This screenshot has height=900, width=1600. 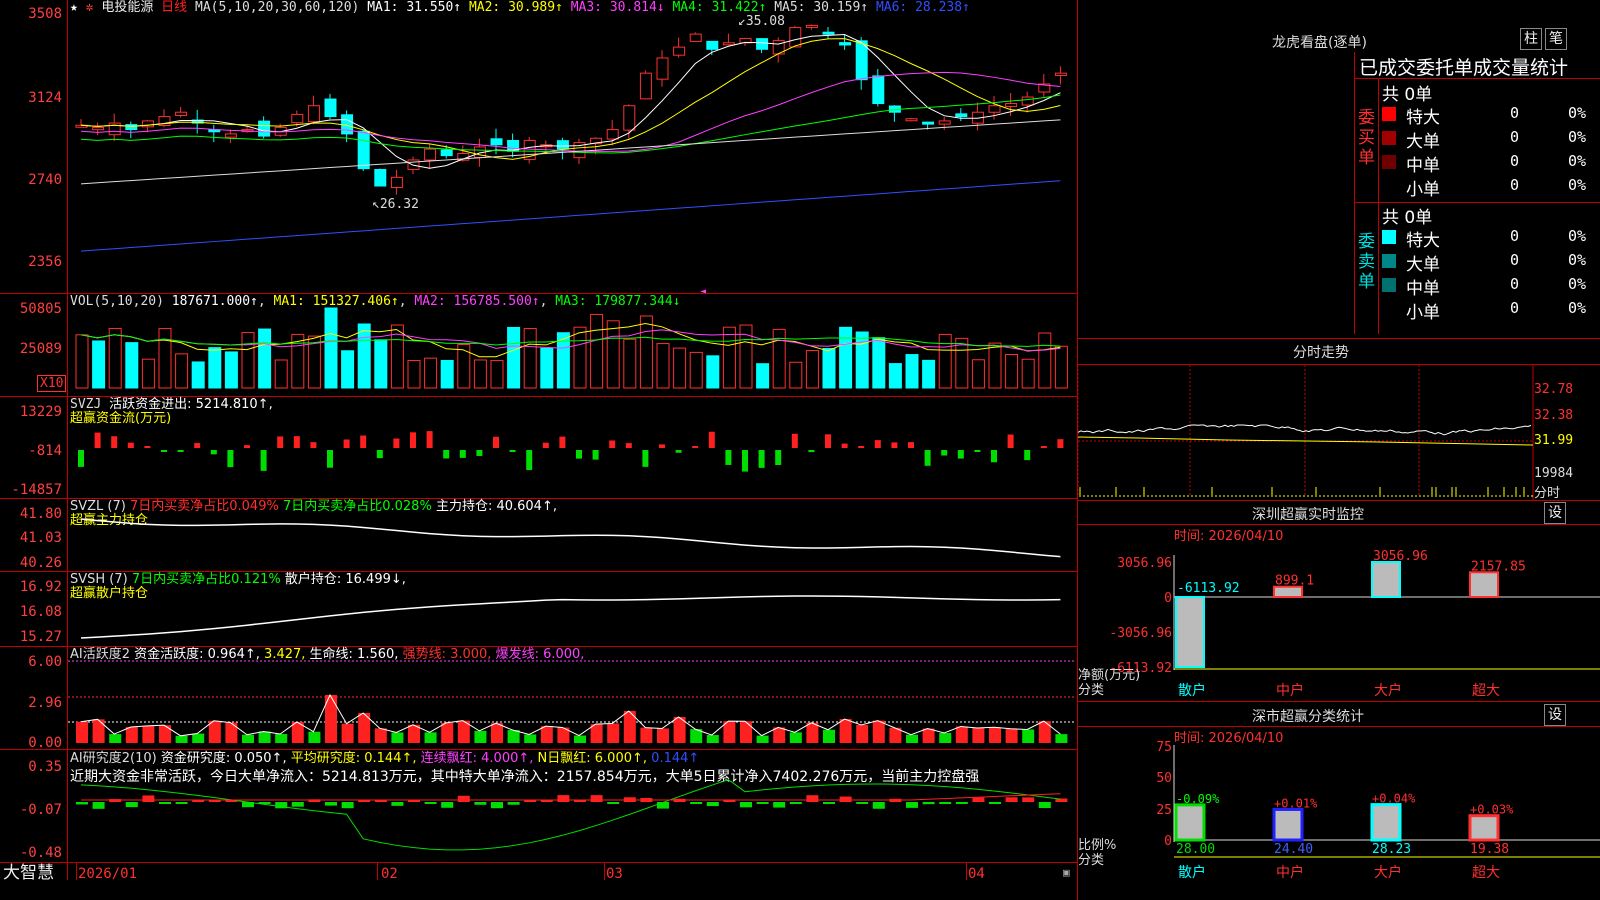 I want to click on fund-flow-chart, so click(x=538, y=447).